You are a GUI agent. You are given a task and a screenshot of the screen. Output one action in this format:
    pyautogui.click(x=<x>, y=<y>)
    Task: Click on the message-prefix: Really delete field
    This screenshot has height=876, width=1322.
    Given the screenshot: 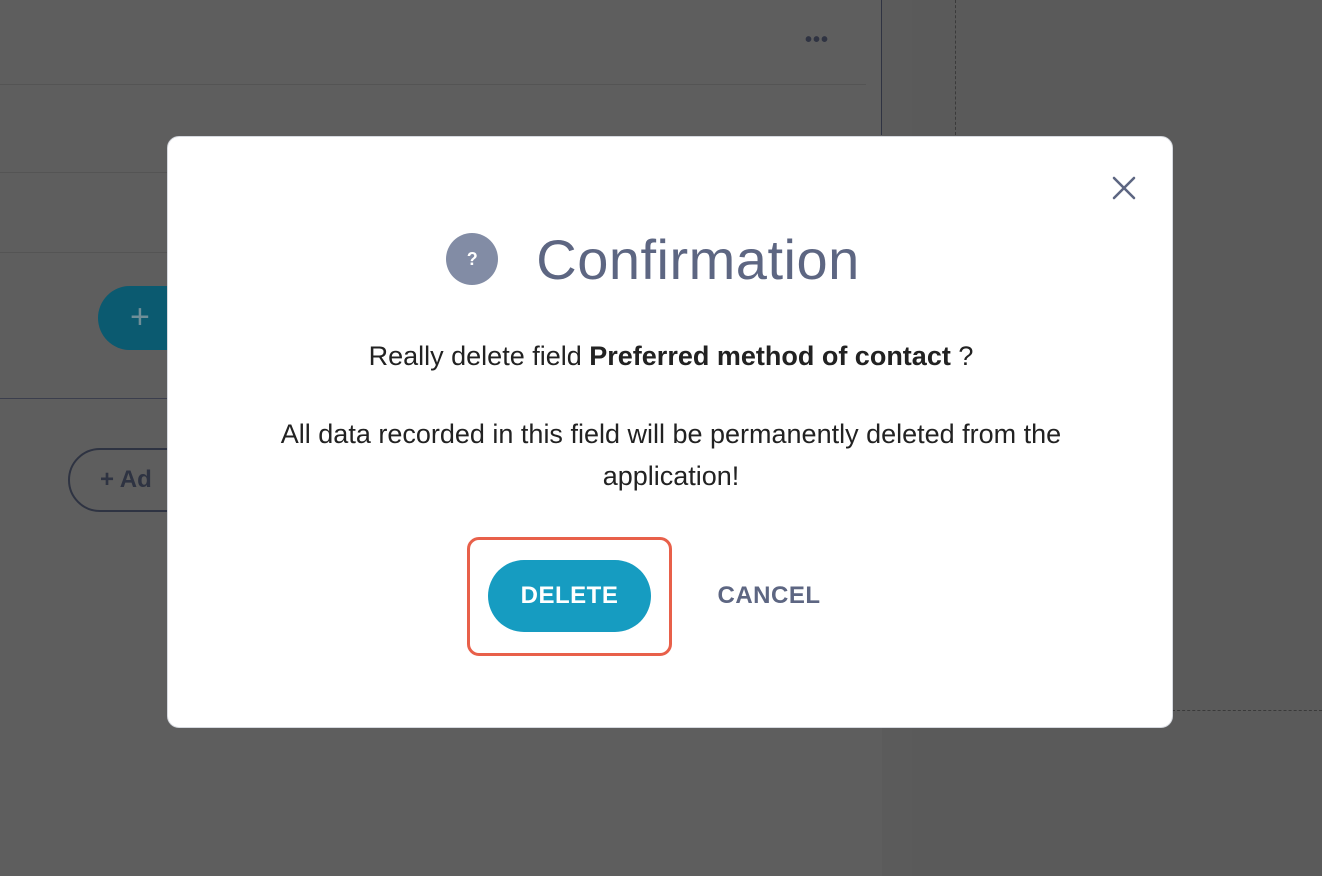 What is the action you would take?
    pyautogui.click(x=479, y=356)
    